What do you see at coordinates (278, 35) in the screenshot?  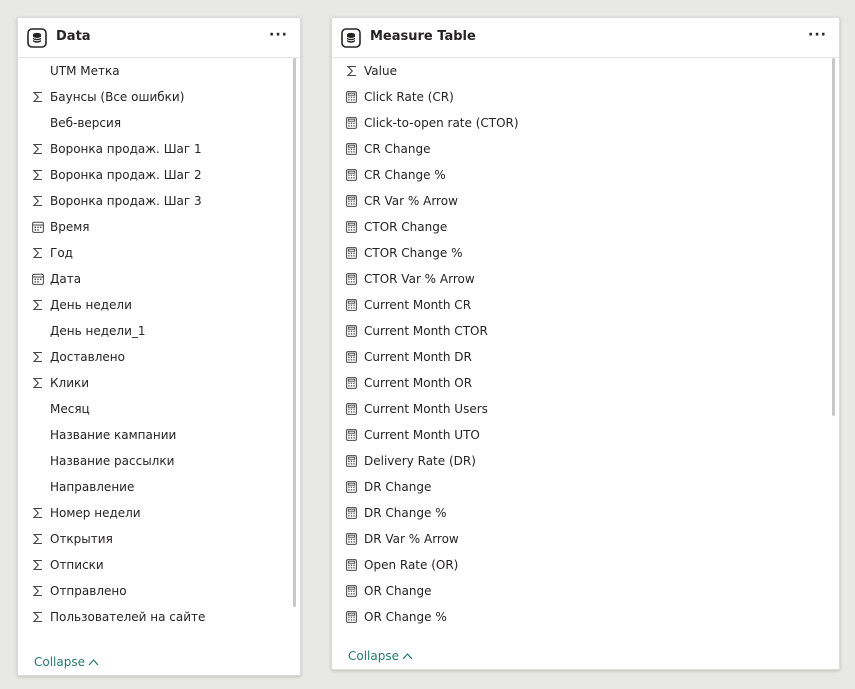 I see `data-more-options-button: ···` at bounding box center [278, 35].